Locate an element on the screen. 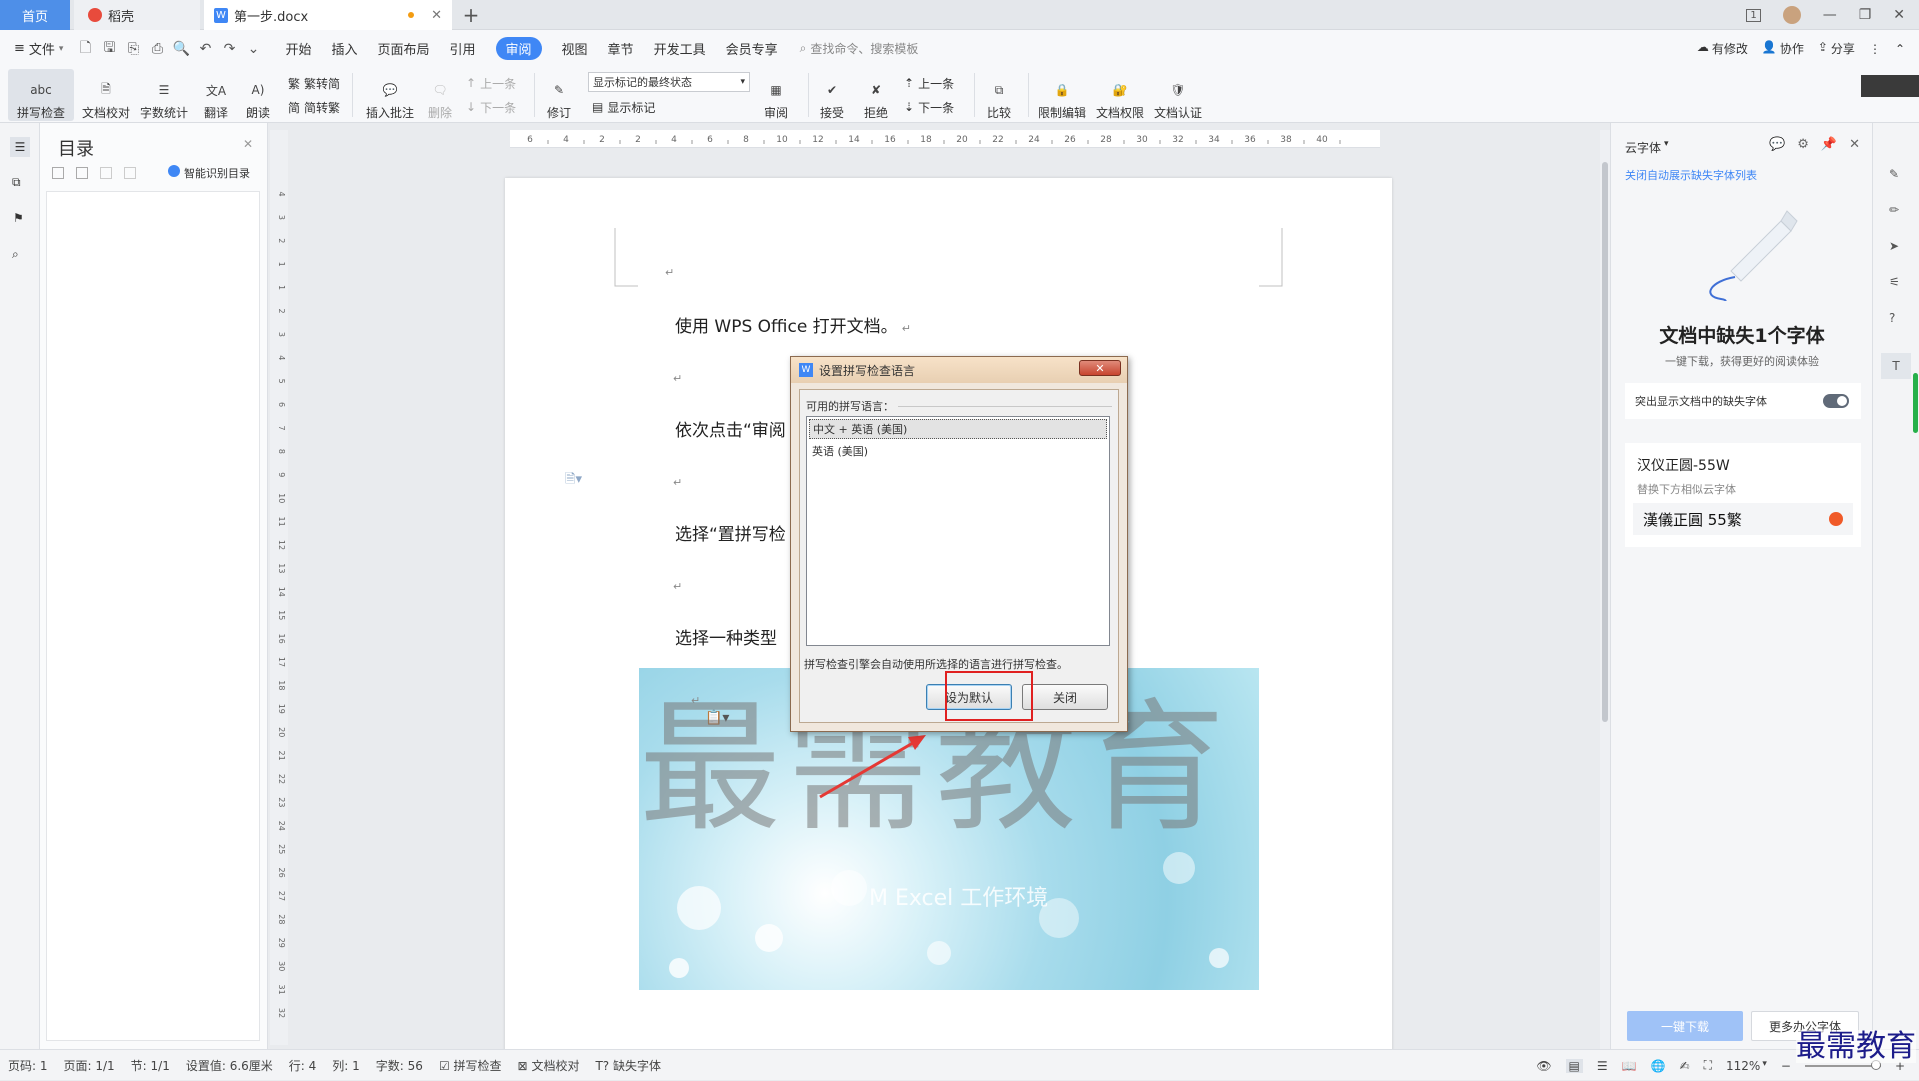 The height and width of the screenshot is (1081, 1919). scroll-thumb is located at coordinates (1605, 442).